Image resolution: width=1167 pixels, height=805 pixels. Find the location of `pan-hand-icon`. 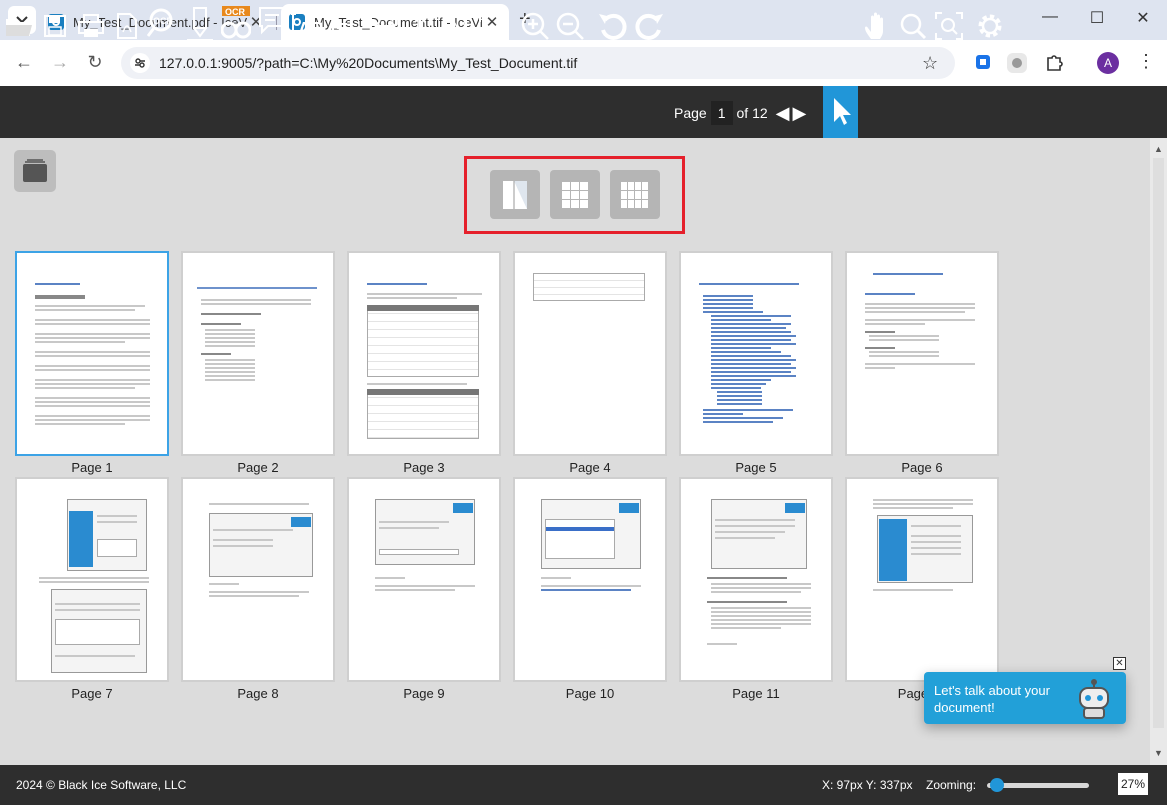

pan-hand-icon is located at coordinates (877, 26).